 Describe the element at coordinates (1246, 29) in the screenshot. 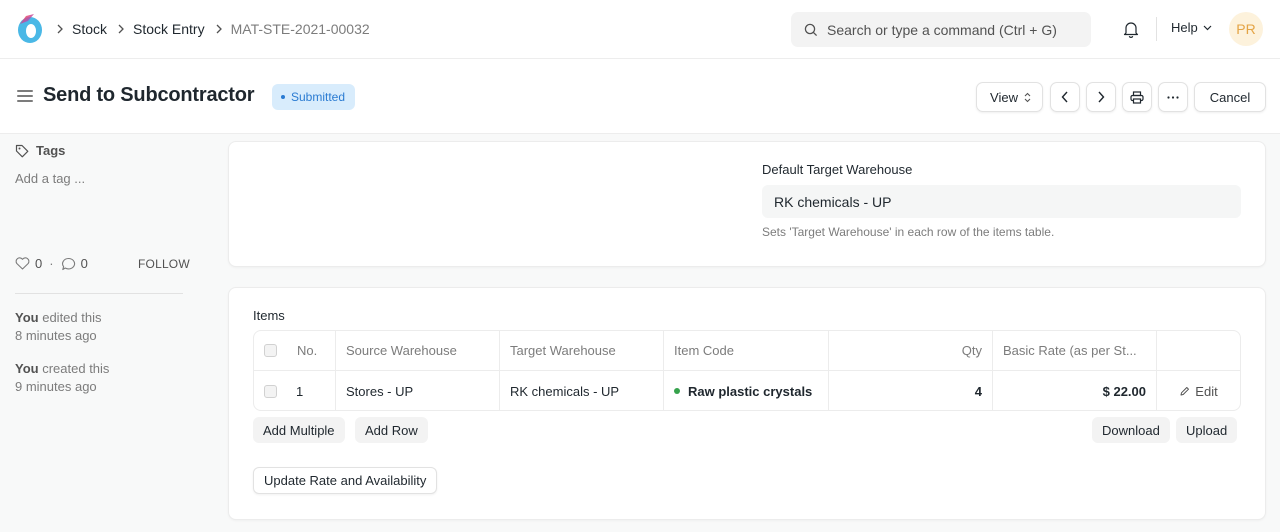

I see `avatar: PR` at that location.